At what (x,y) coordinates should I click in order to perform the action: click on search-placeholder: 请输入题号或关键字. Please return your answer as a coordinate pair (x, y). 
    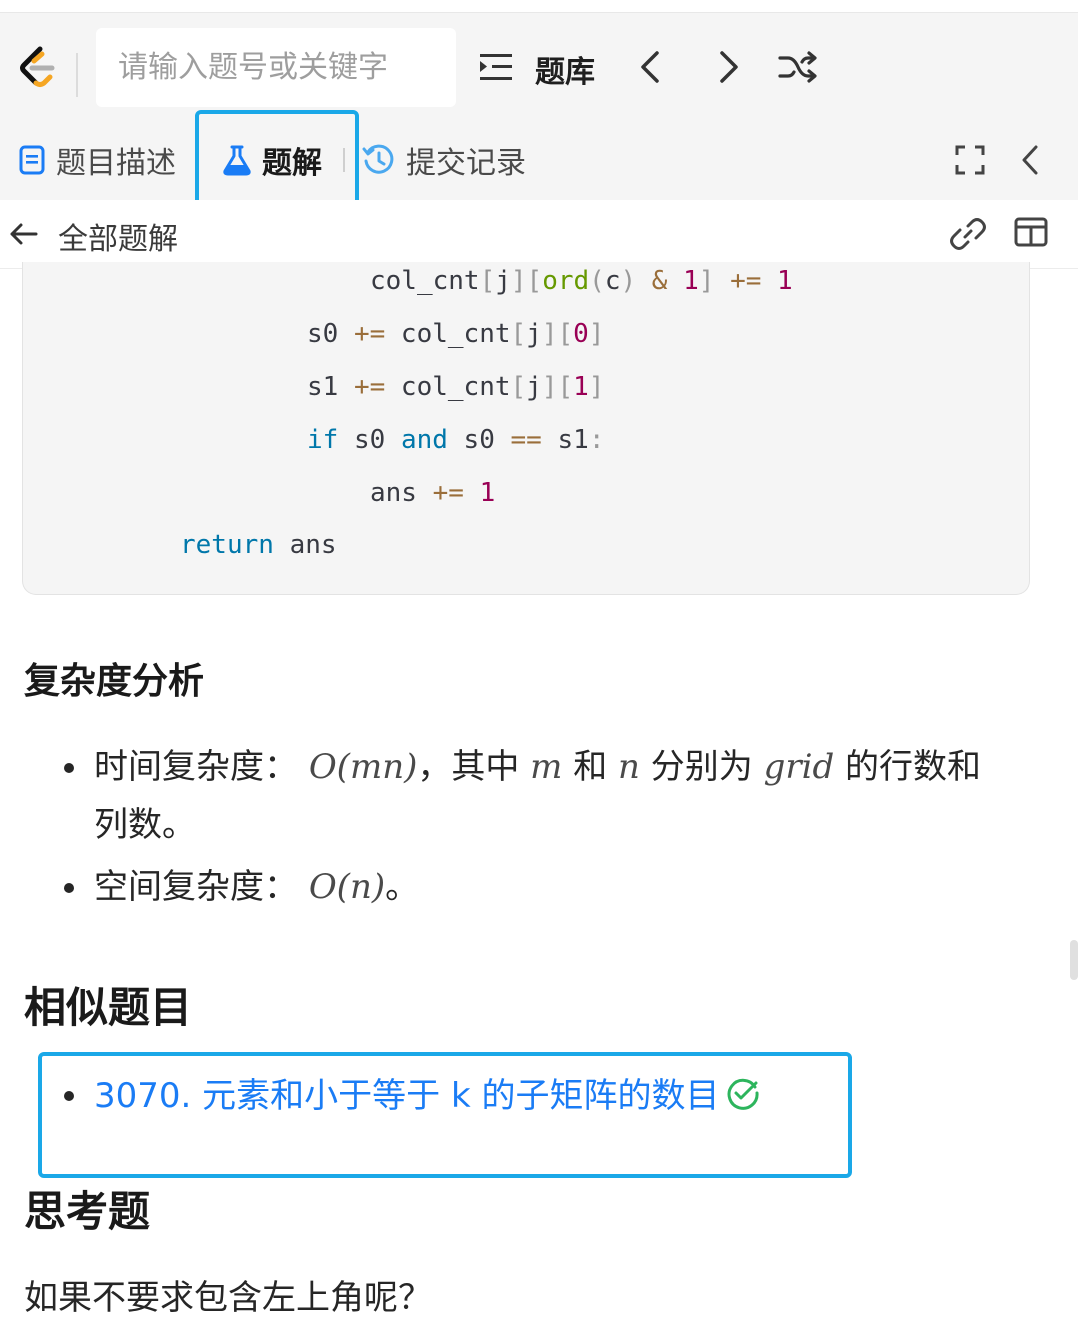
    Looking at the image, I should click on (253, 67).